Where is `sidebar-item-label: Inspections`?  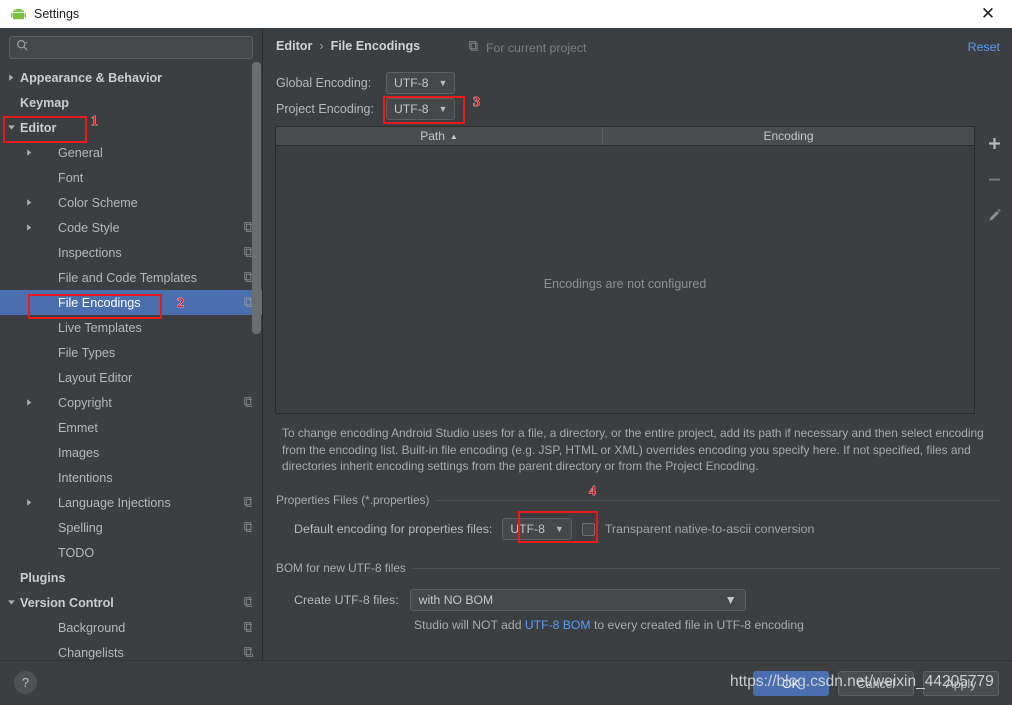
sidebar-item-label: Inspections is located at coordinates (90, 252).